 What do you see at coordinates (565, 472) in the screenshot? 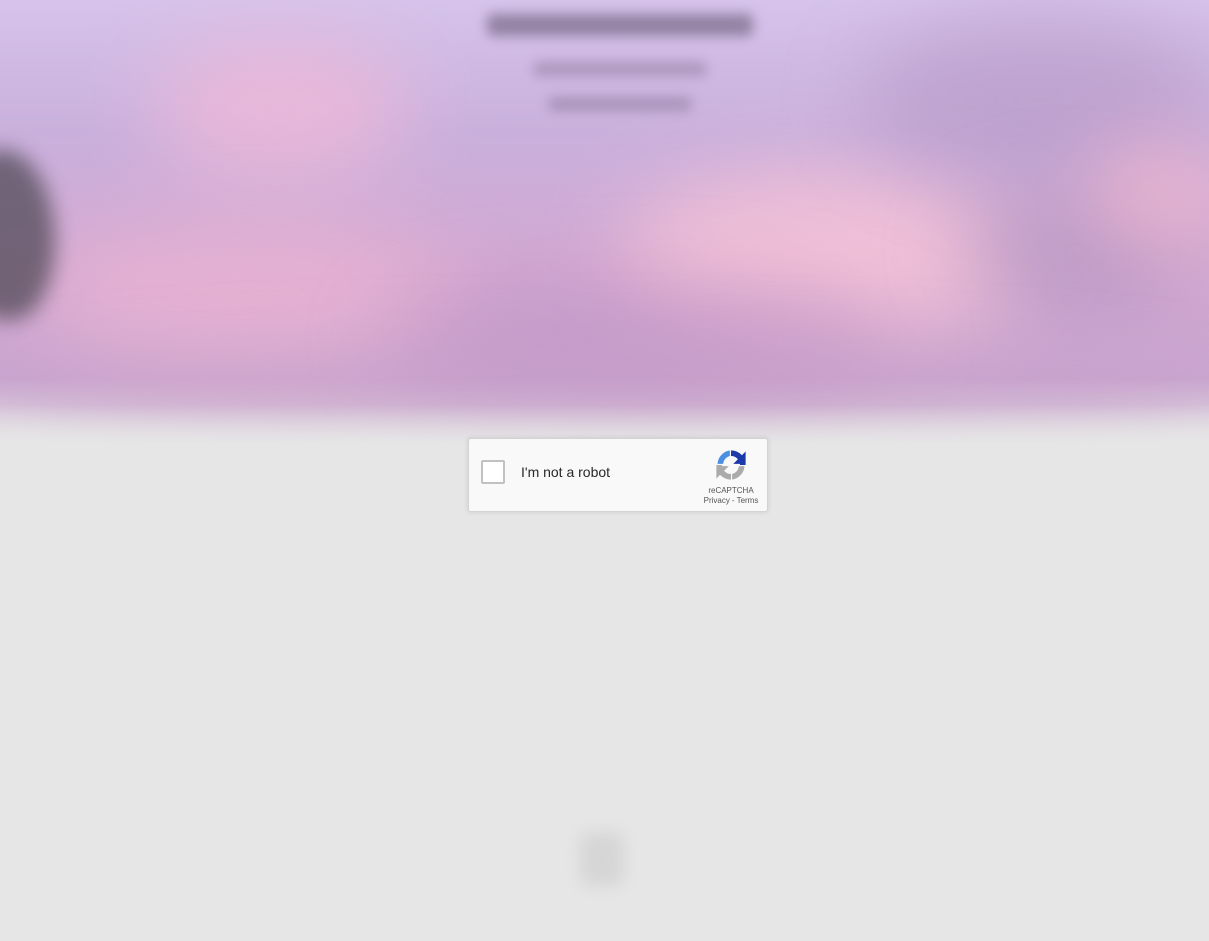
I see `recaptcha-label: I'm not a robot` at bounding box center [565, 472].